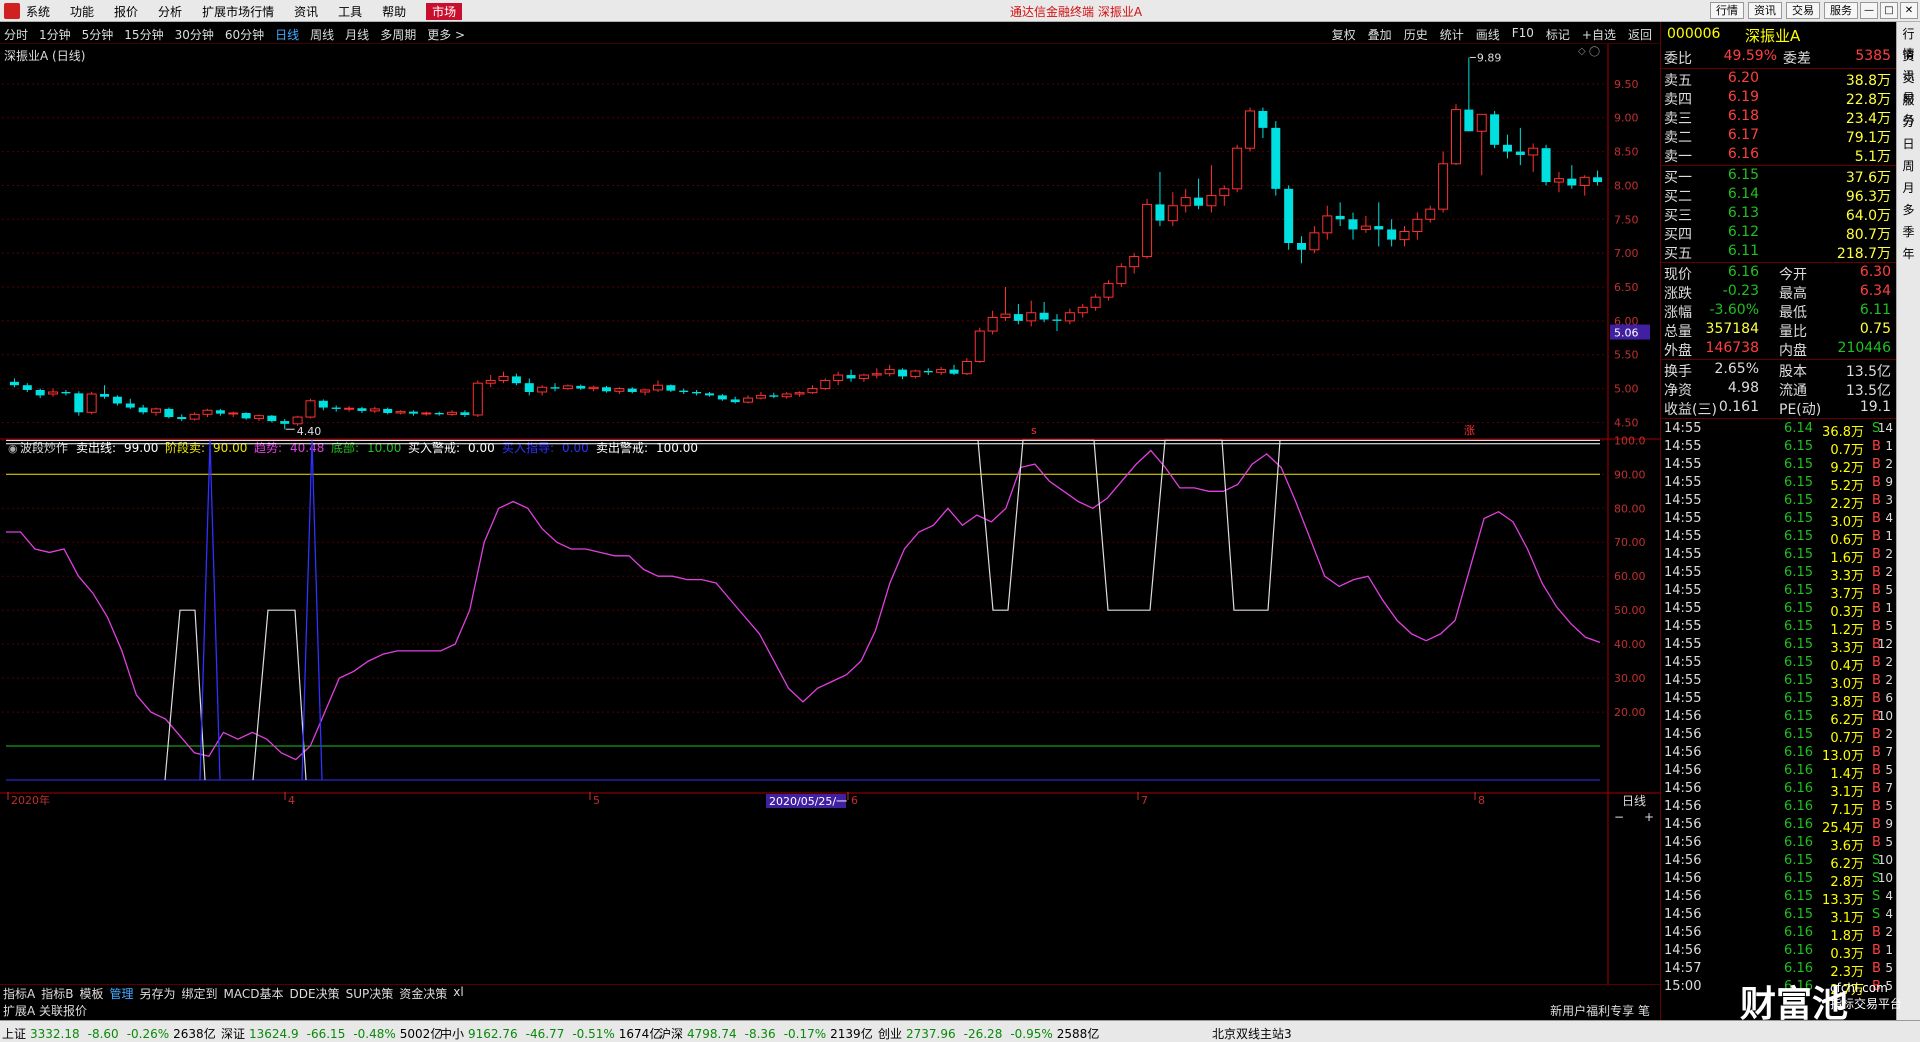 Image resolution: width=1920 pixels, height=1042 pixels. What do you see at coordinates (1649, 817) in the screenshot?
I see `zoom-in-icon: +` at bounding box center [1649, 817].